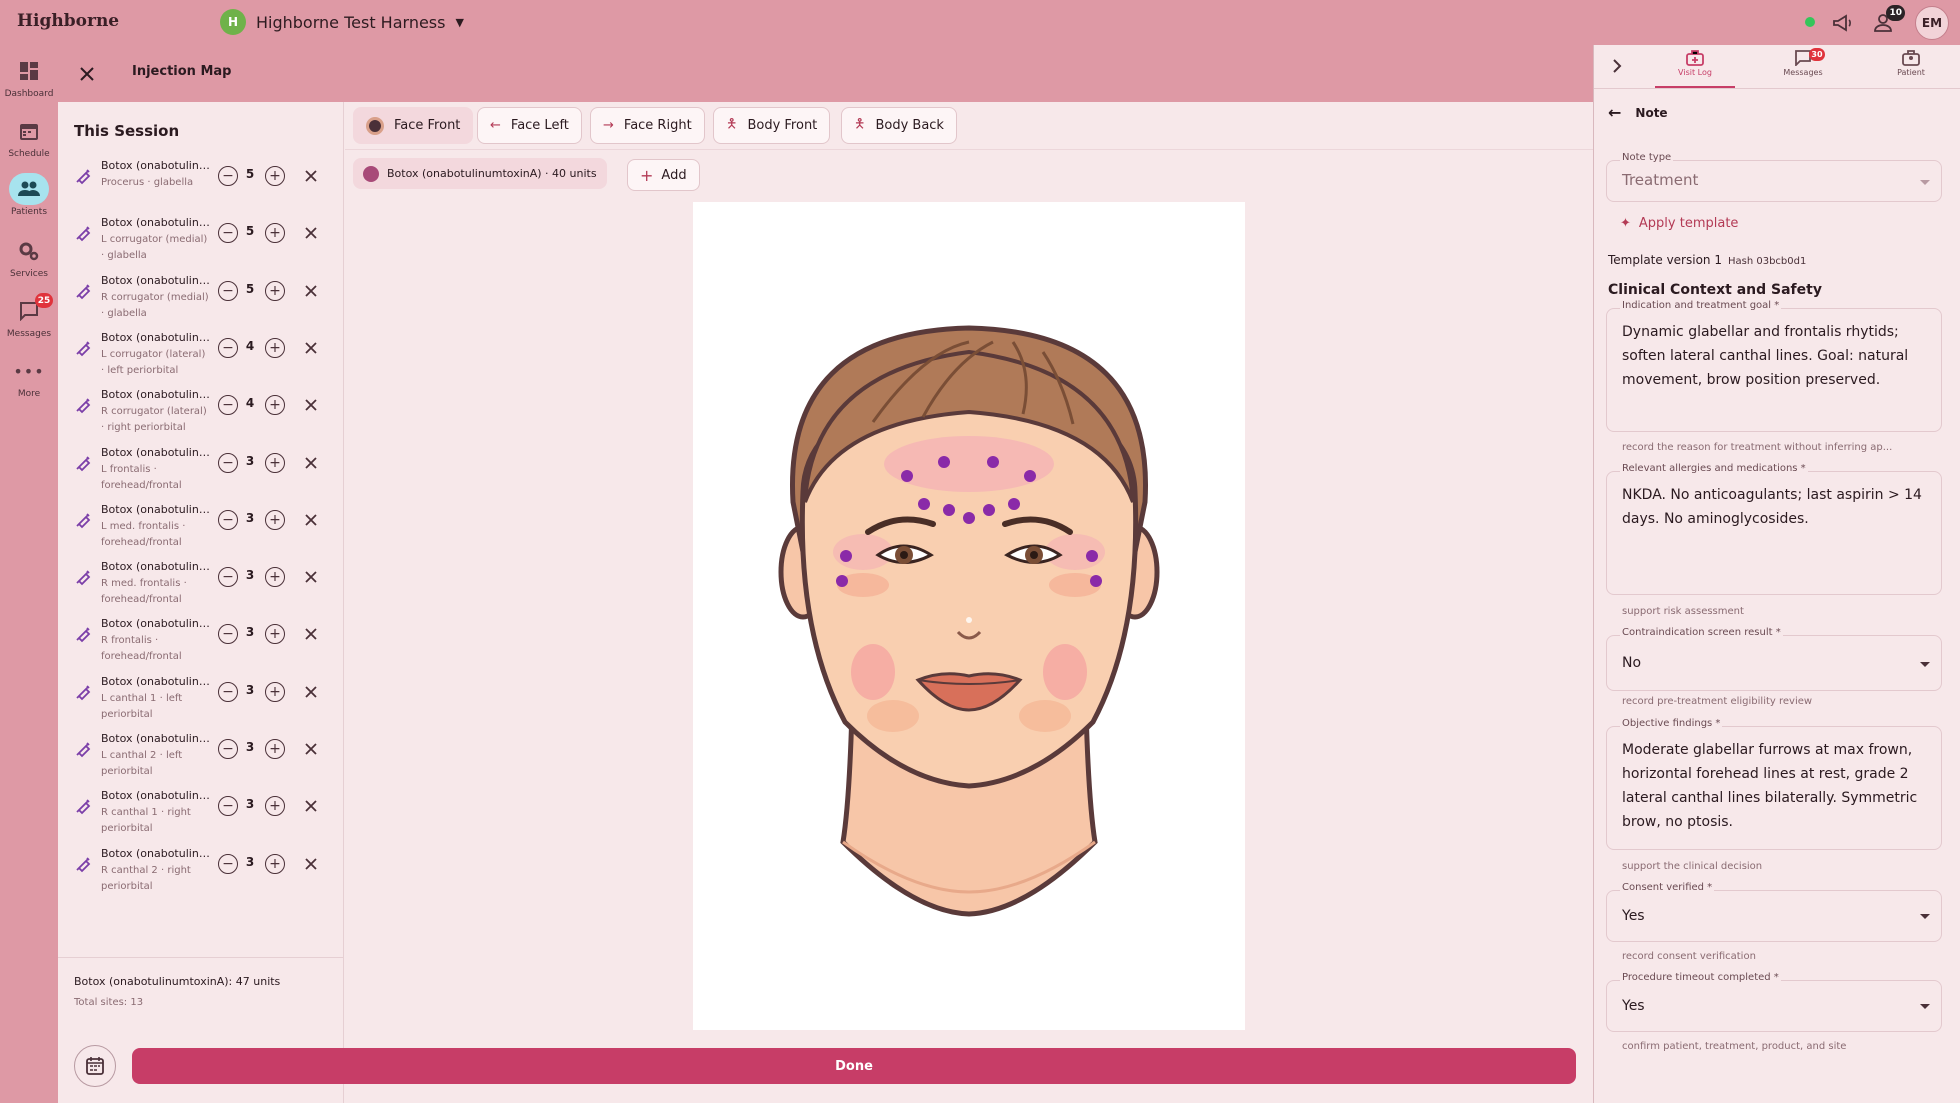 This screenshot has width=1960, height=1103. Describe the element at coordinates (29, 377) in the screenshot. I see `nav-more: ••• More` at that location.